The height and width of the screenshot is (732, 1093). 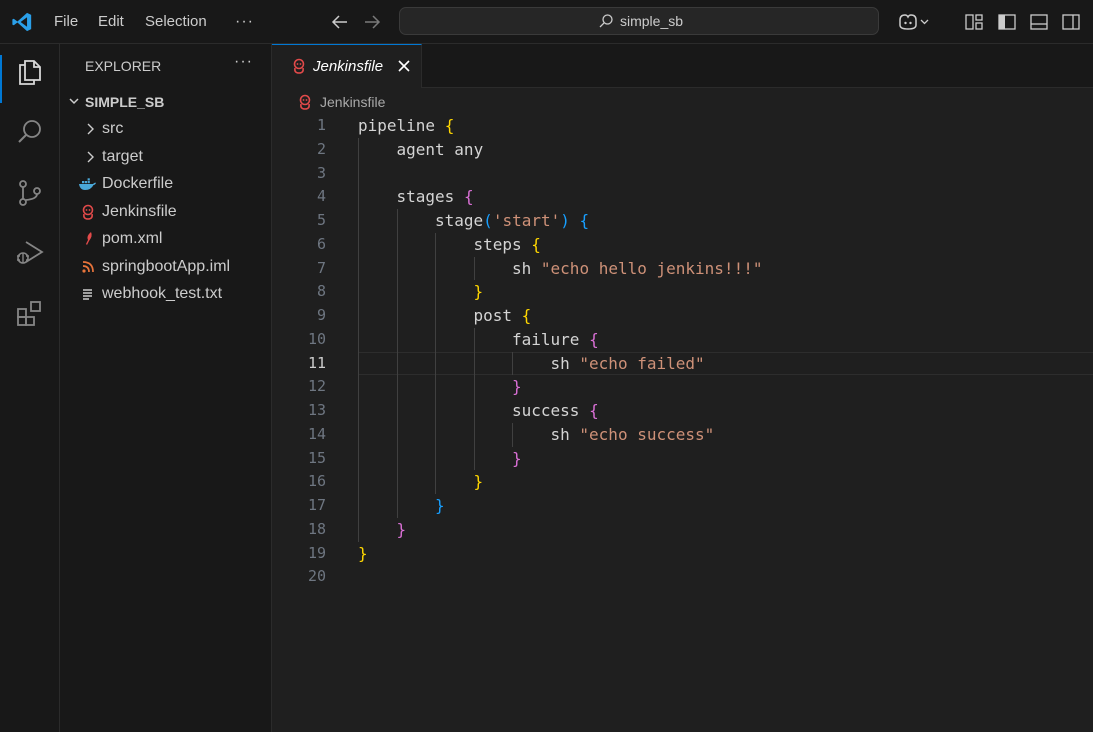 What do you see at coordinates (682, 126) in the screenshot?
I see `code-line: 1 pipeline {` at bounding box center [682, 126].